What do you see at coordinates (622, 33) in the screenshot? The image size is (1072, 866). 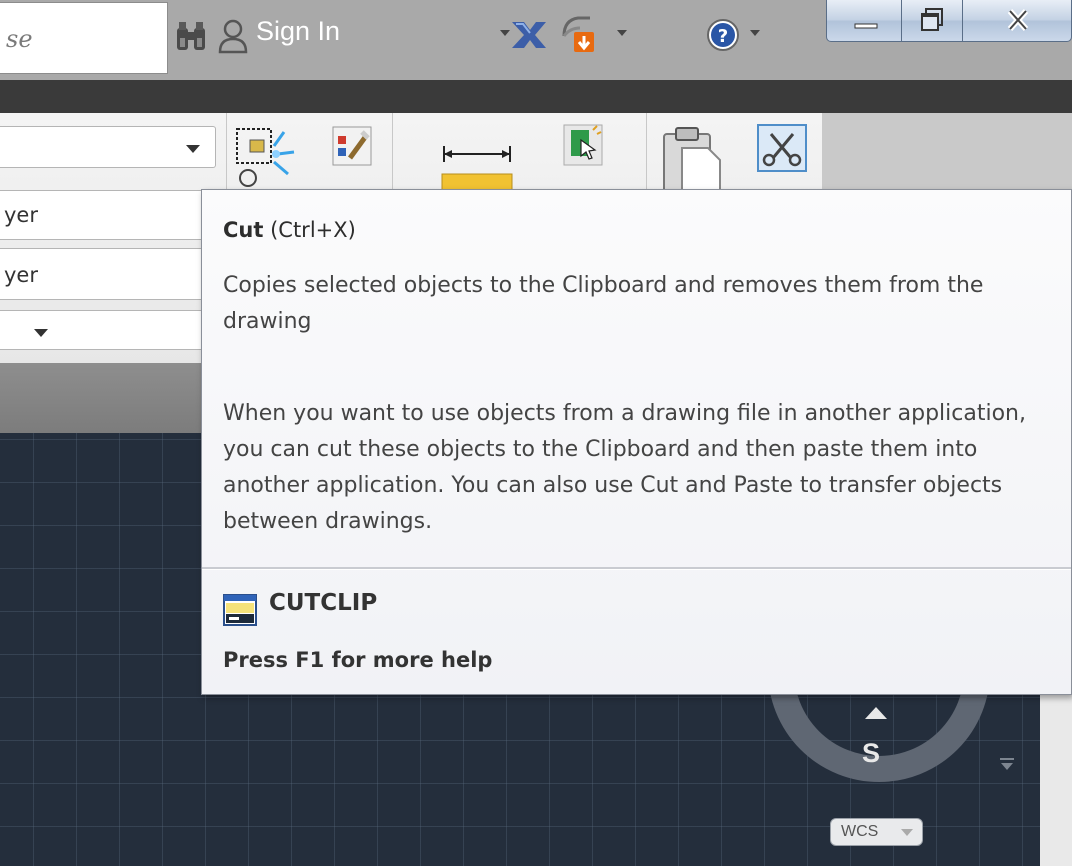 I see `app-store-dropdown-arrow` at bounding box center [622, 33].